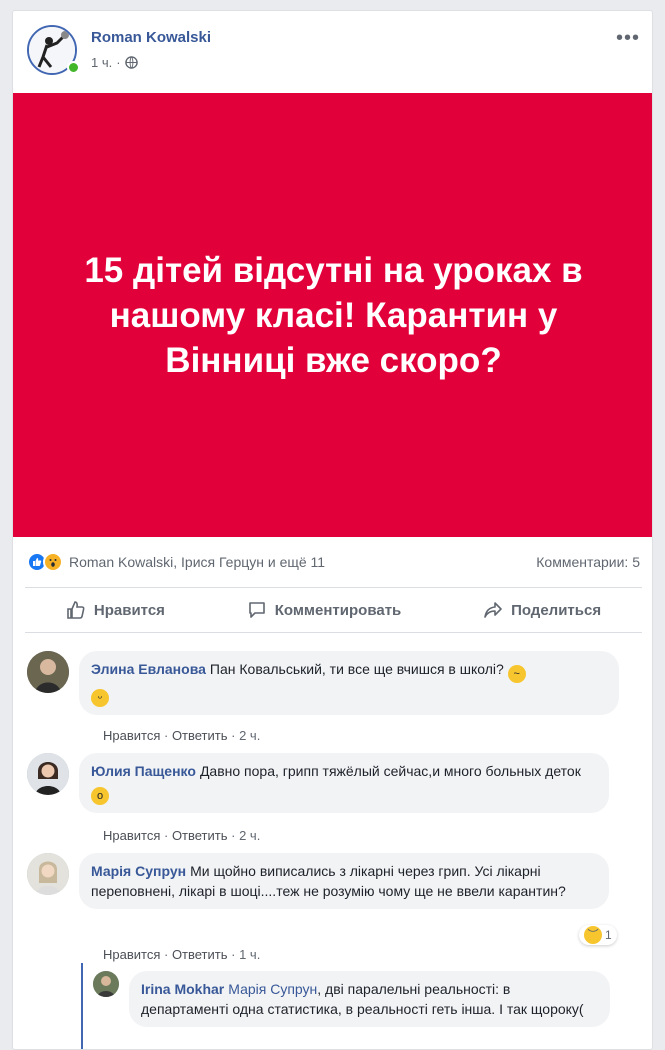 The width and height of the screenshot is (665, 1050). What do you see at coordinates (82, 1006) in the screenshot?
I see `reply-thread-line` at bounding box center [82, 1006].